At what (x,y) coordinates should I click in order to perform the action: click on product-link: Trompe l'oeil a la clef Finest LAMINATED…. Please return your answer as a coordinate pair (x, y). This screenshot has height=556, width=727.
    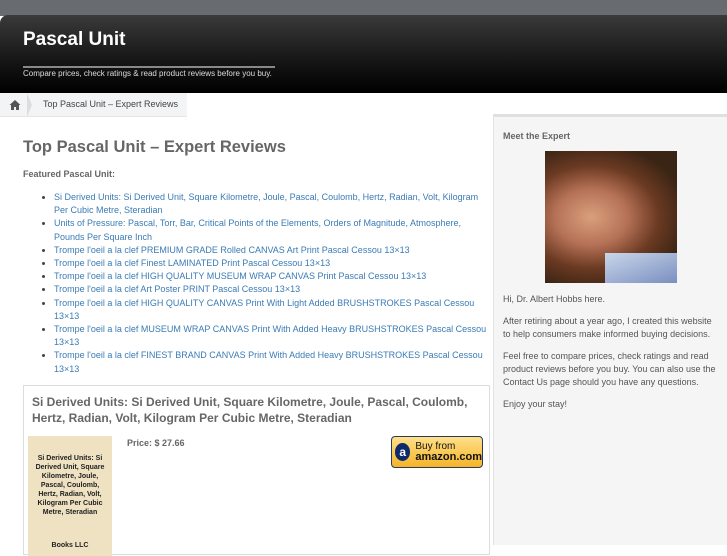
    Looking at the image, I should click on (192, 263).